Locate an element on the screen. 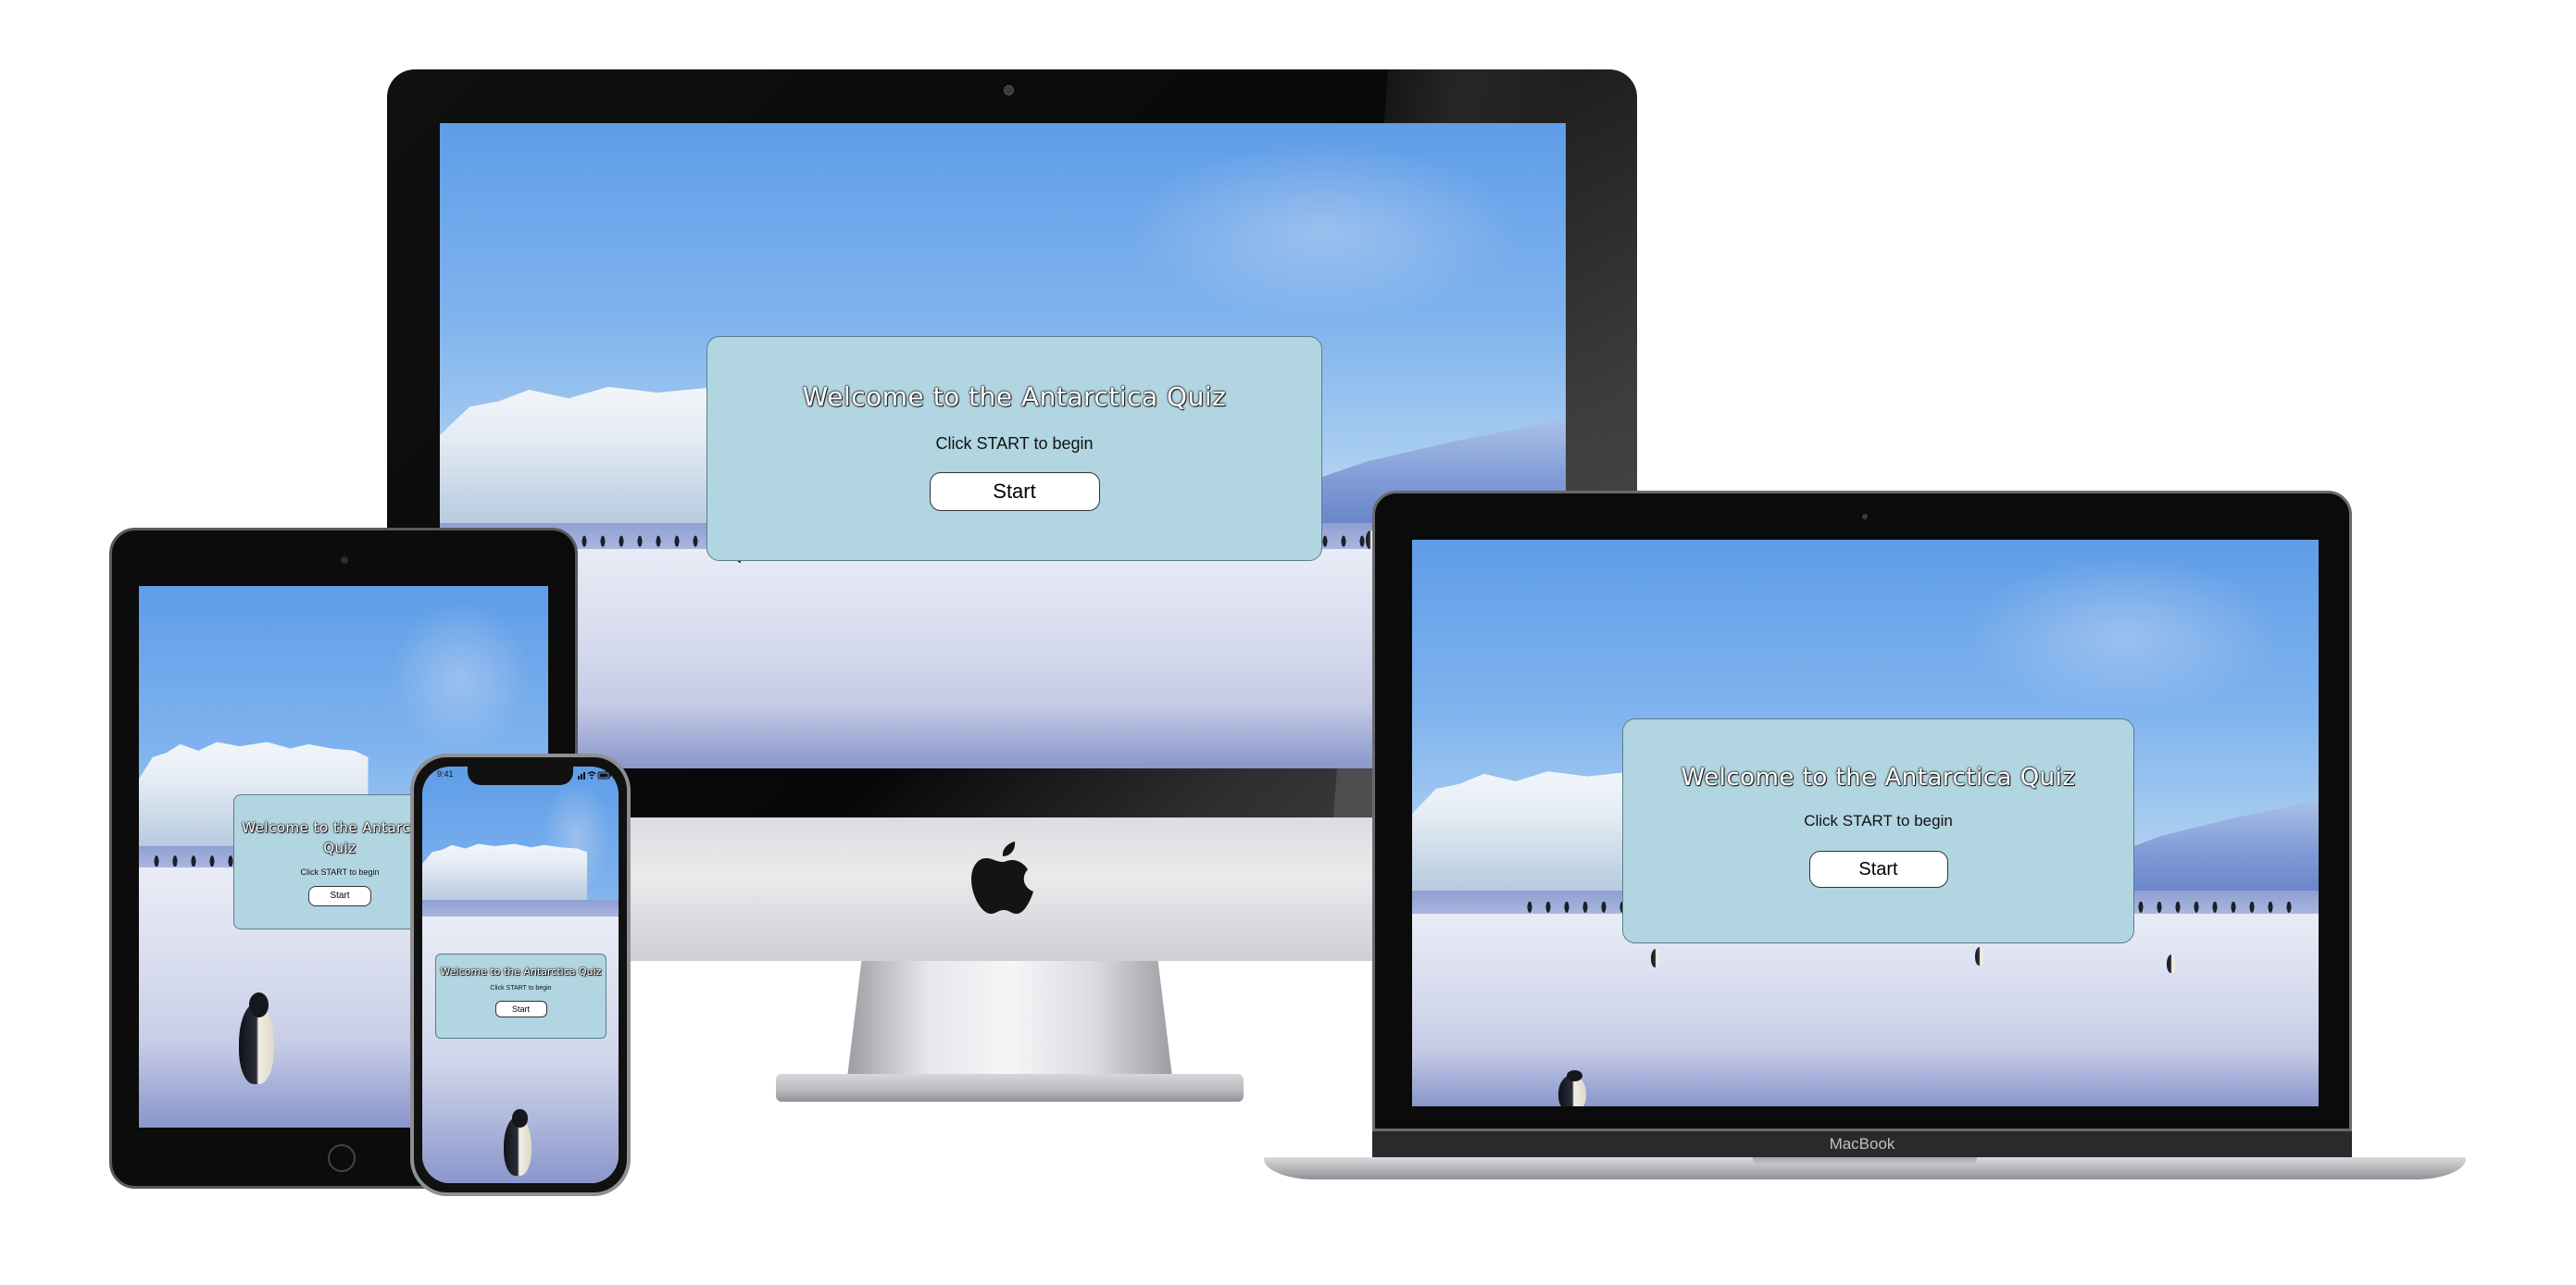 The height and width of the screenshot is (1285, 2576). macbook-label: MacBook is located at coordinates (1862, 1144).